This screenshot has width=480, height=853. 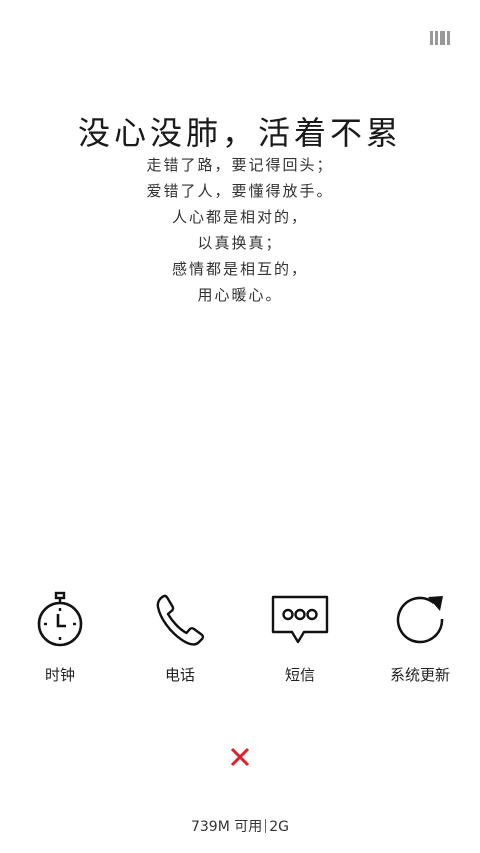 I want to click on quote-line: 感情都是相互的，, so click(x=239, y=269).